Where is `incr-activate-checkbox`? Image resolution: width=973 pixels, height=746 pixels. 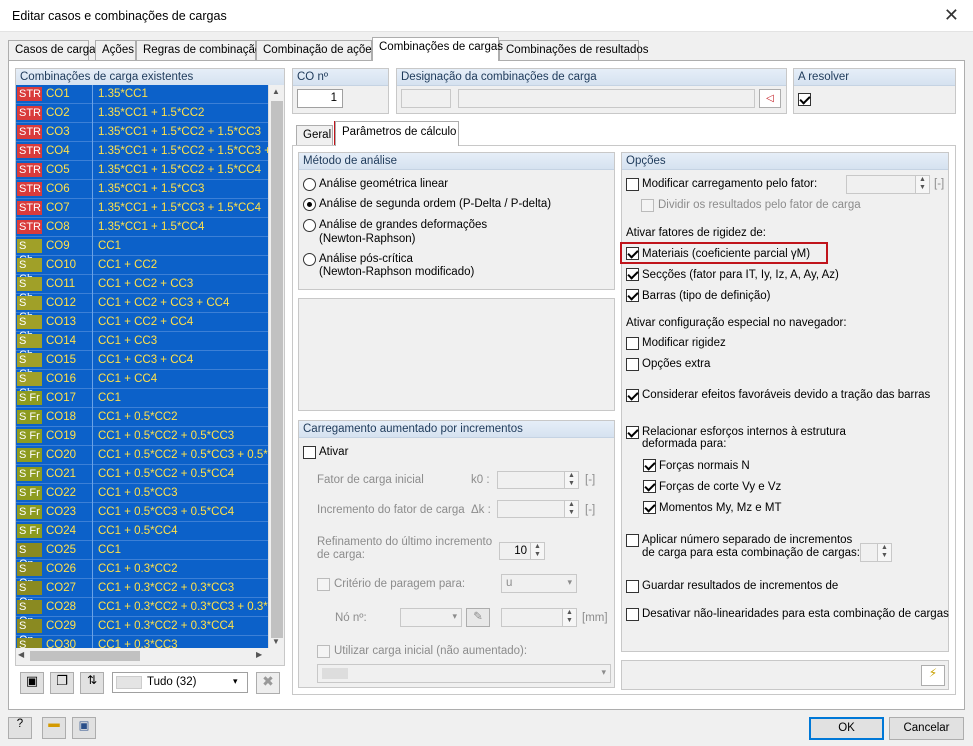
incr-activate-checkbox is located at coordinates (309, 452).